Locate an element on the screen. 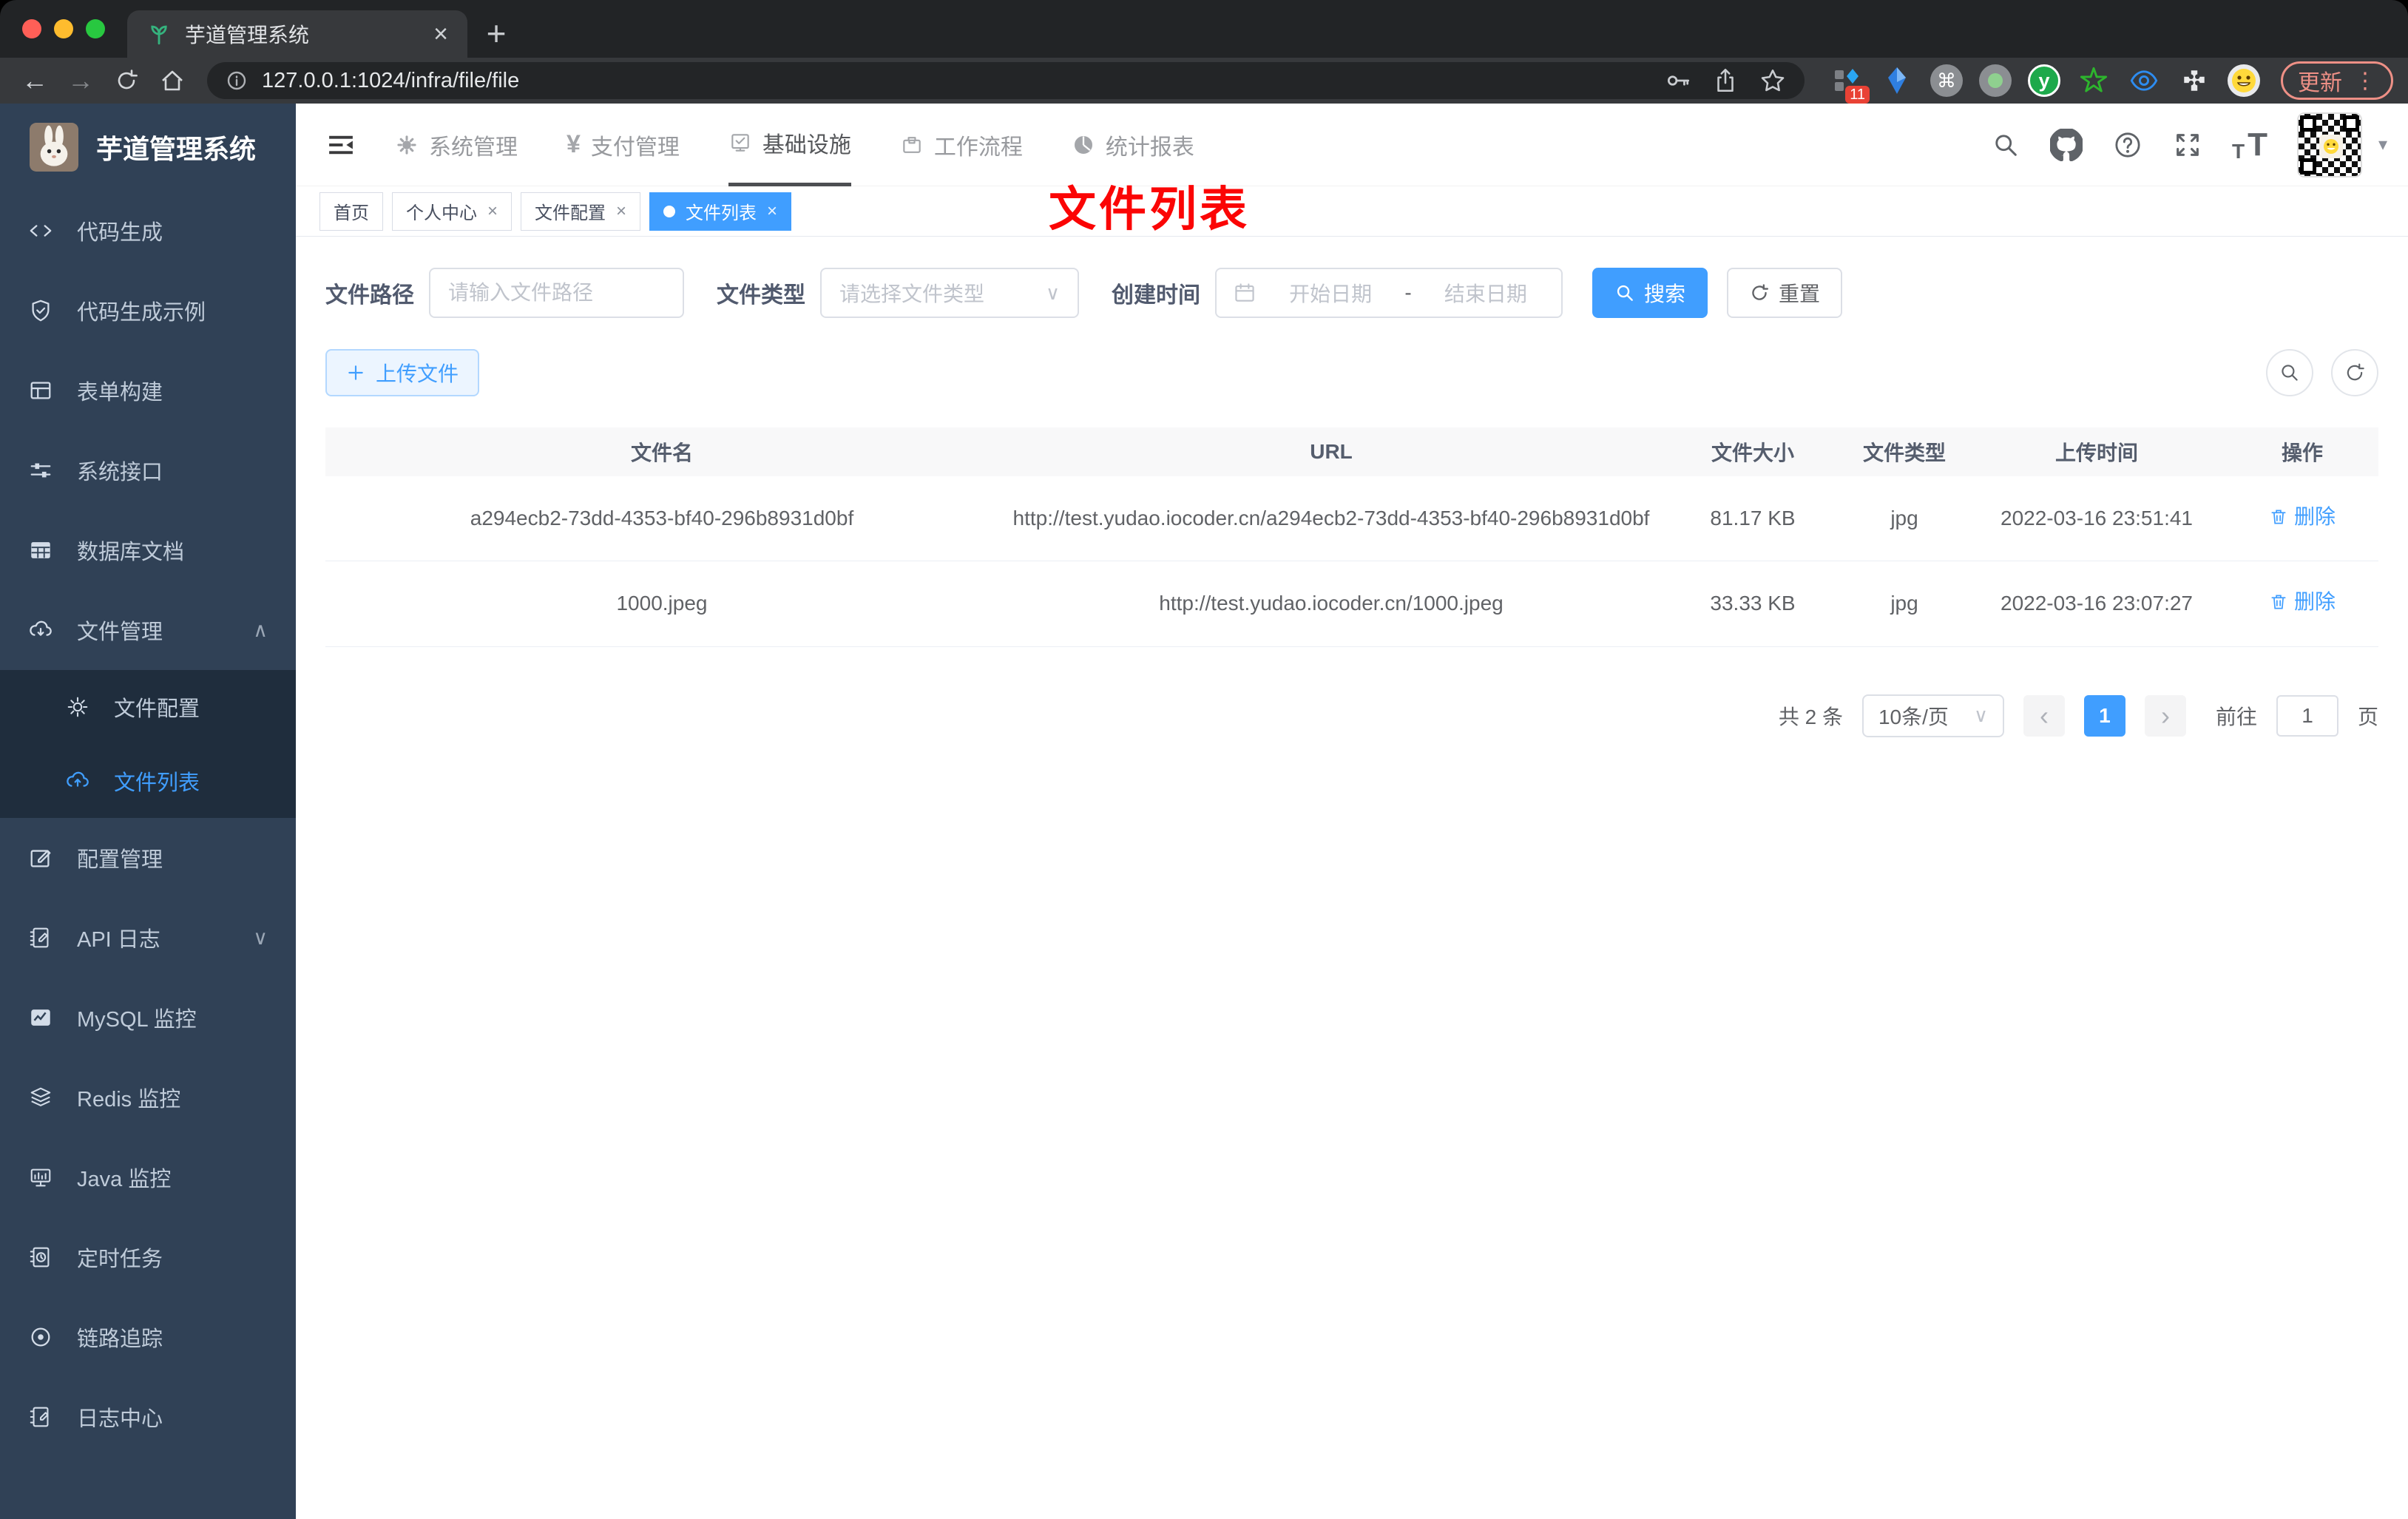 The height and width of the screenshot is (1519, 2408). search-button: 搜索 is located at coordinates (1650, 293).